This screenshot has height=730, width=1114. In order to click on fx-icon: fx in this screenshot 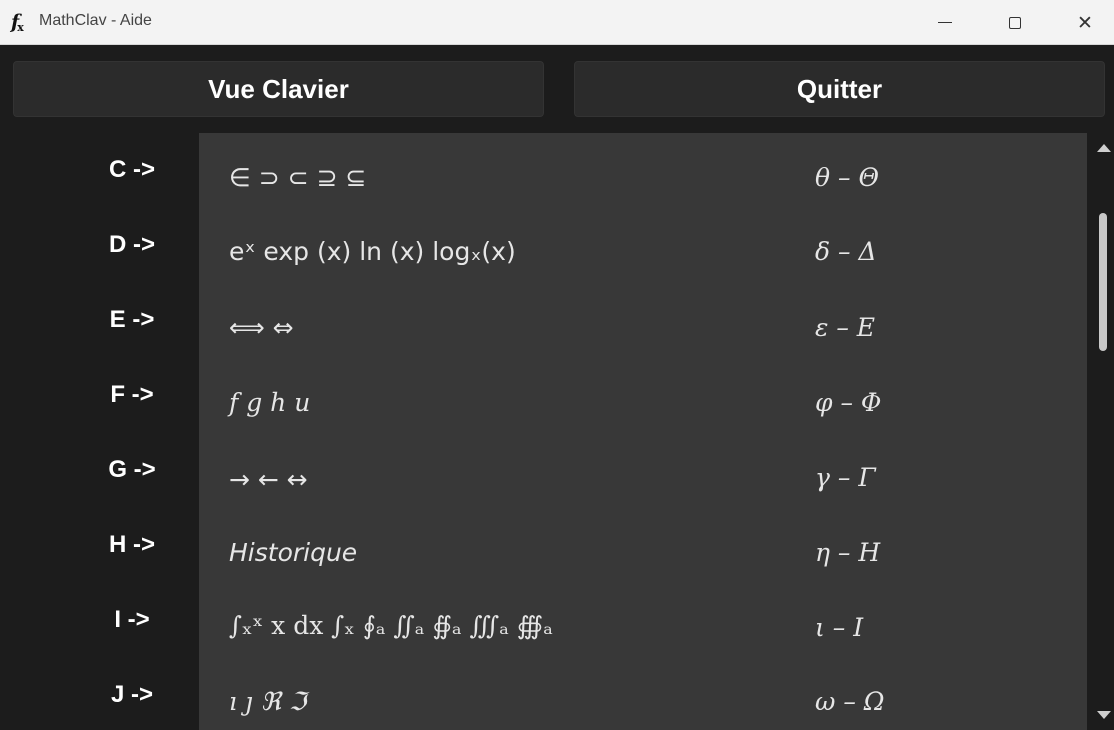, I will do `click(17, 22)`.